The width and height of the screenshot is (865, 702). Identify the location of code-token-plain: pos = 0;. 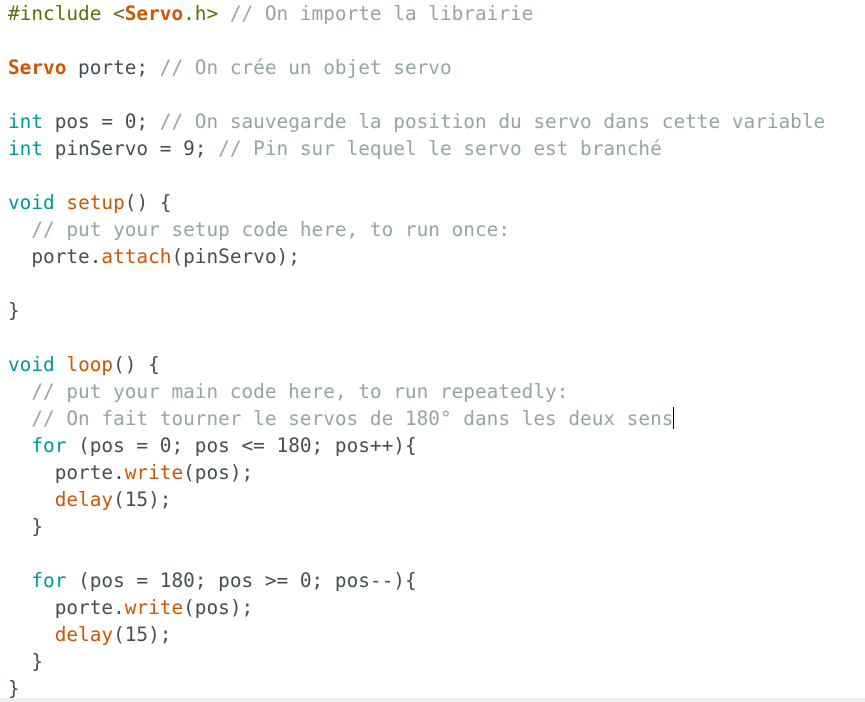
(101, 121).